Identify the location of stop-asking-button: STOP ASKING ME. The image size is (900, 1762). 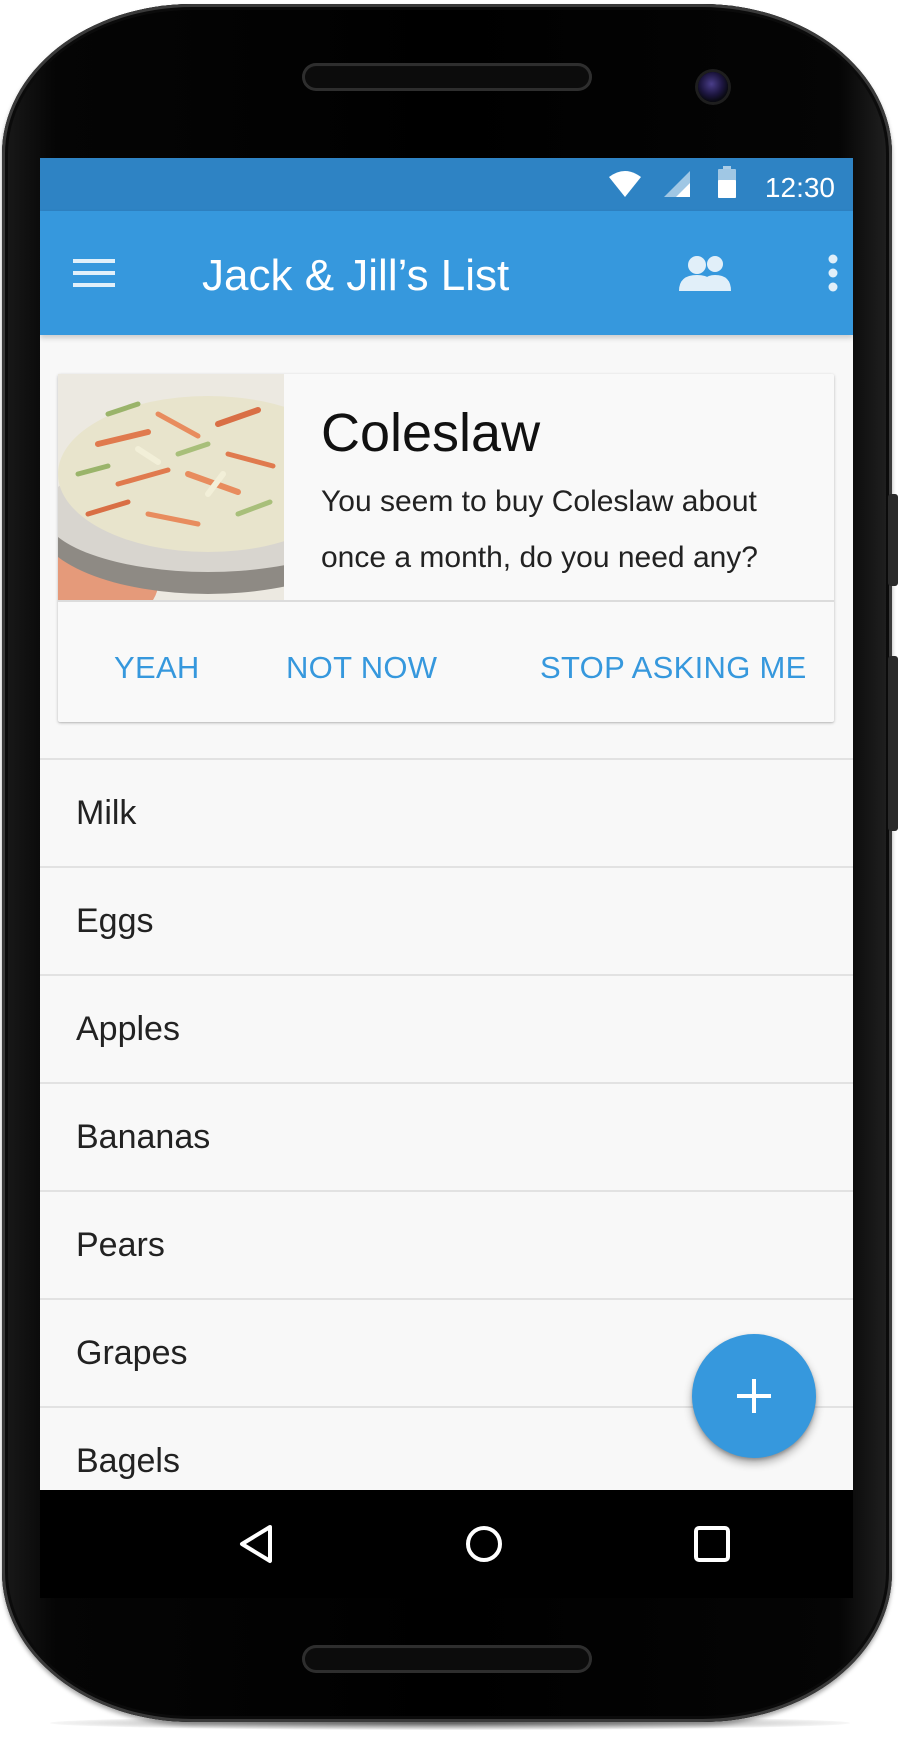
(673, 668).